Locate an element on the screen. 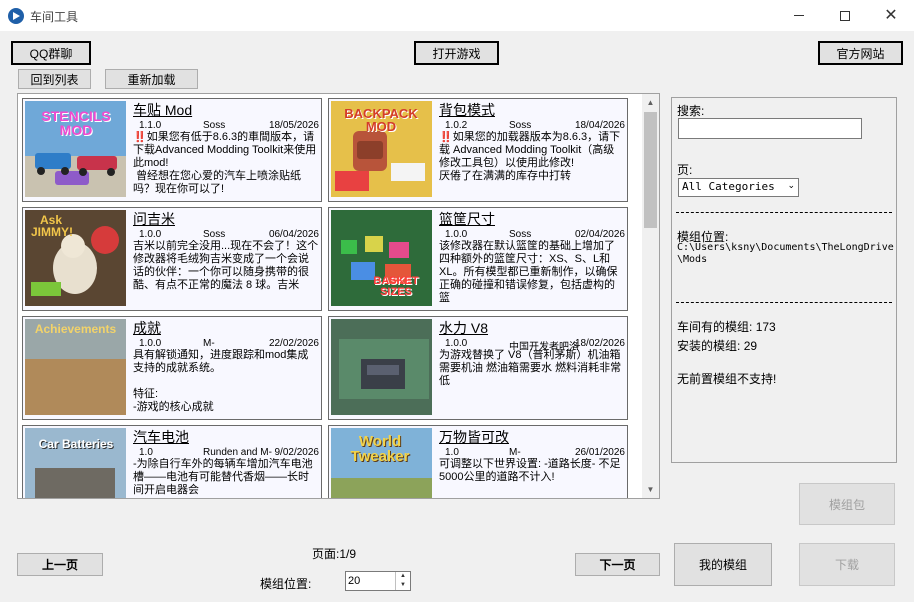 This screenshot has width=914, height=602. qq-group-button: QQ群聊 is located at coordinates (51, 53).